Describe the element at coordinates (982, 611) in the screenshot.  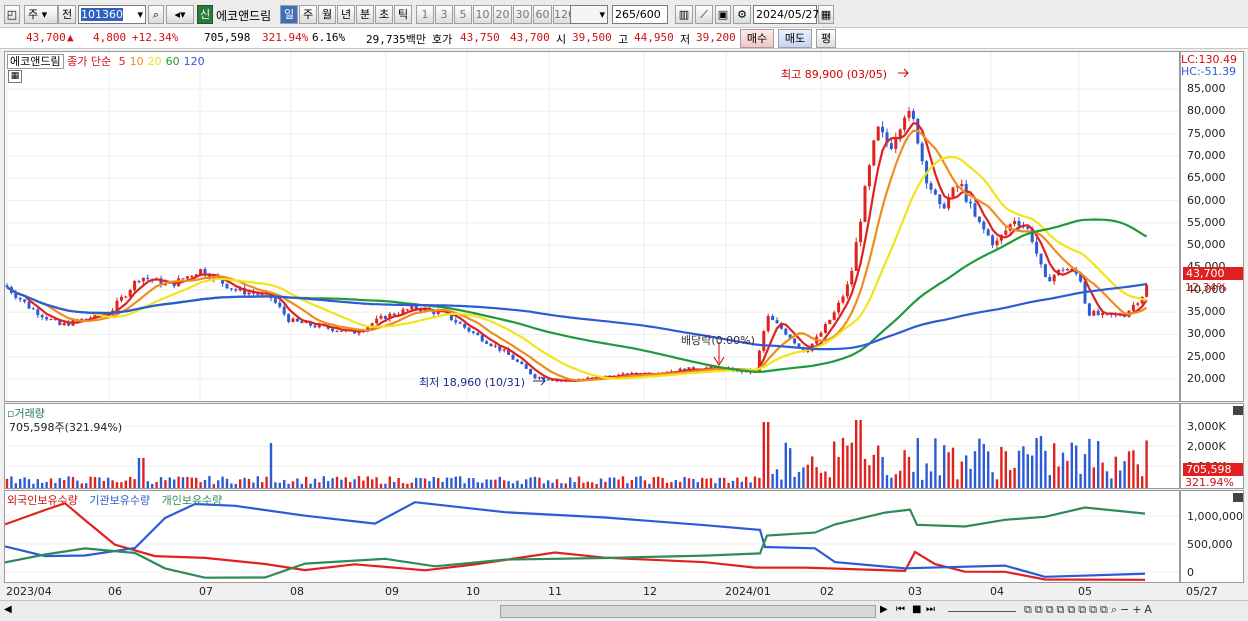
I see `zoom-slider` at that location.